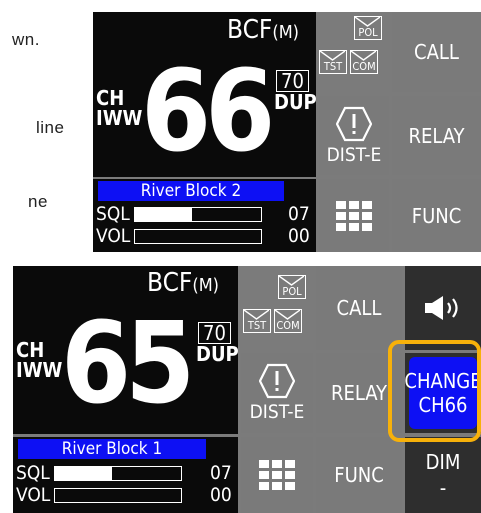 This screenshot has width=481, height=513. Describe the element at coordinates (191, 191) in the screenshot. I see `river-block-banner: River Block 2` at that location.